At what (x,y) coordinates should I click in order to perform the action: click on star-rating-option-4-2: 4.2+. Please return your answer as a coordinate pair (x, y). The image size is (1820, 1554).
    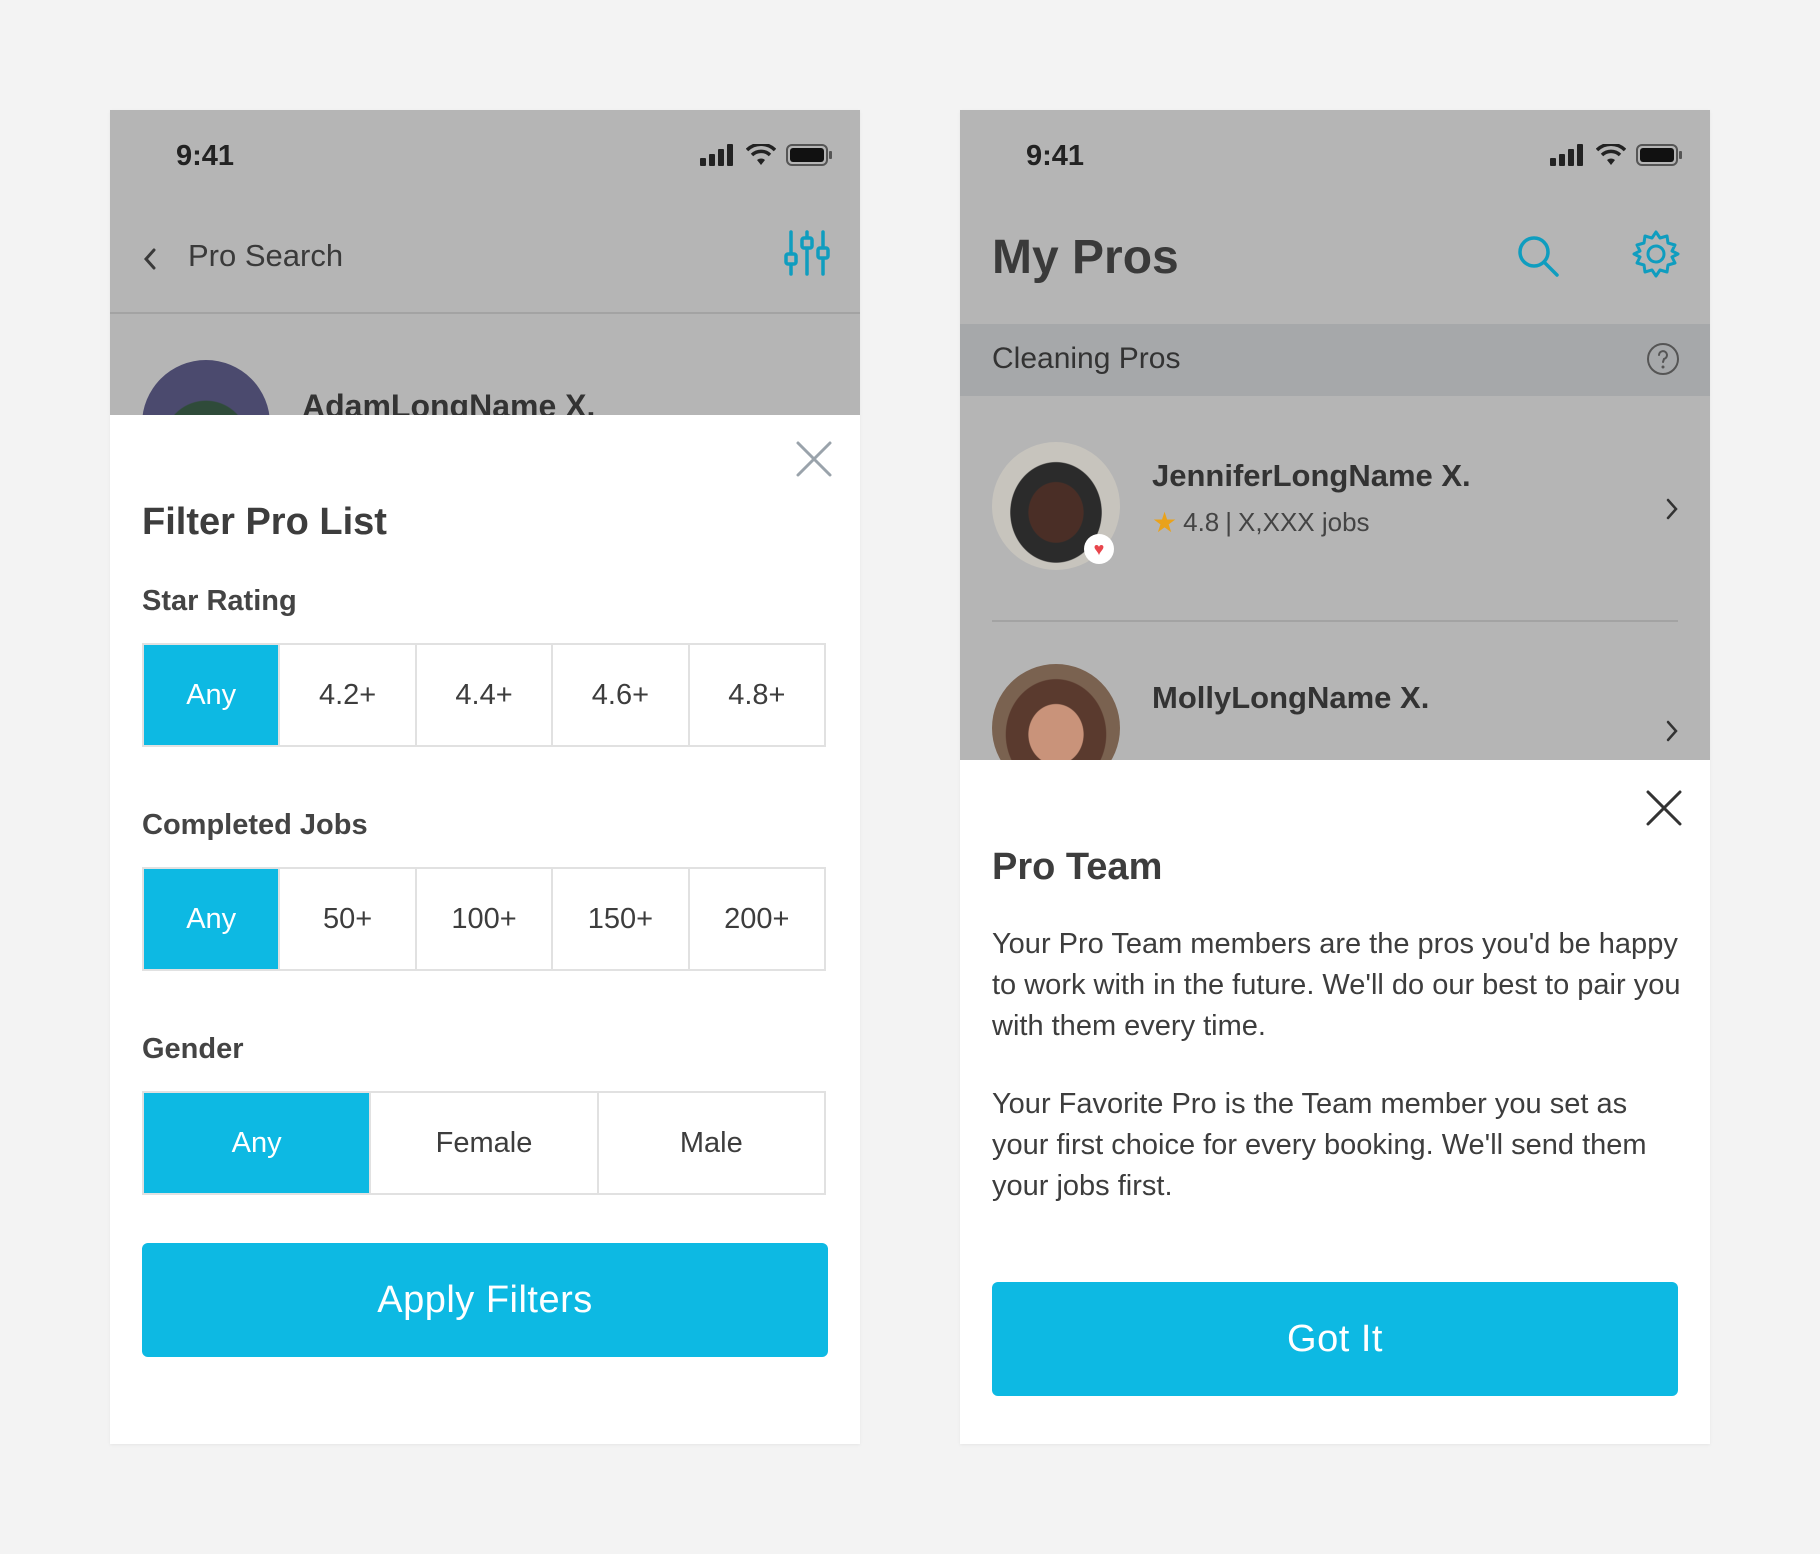
    Looking at the image, I should click on (346, 695).